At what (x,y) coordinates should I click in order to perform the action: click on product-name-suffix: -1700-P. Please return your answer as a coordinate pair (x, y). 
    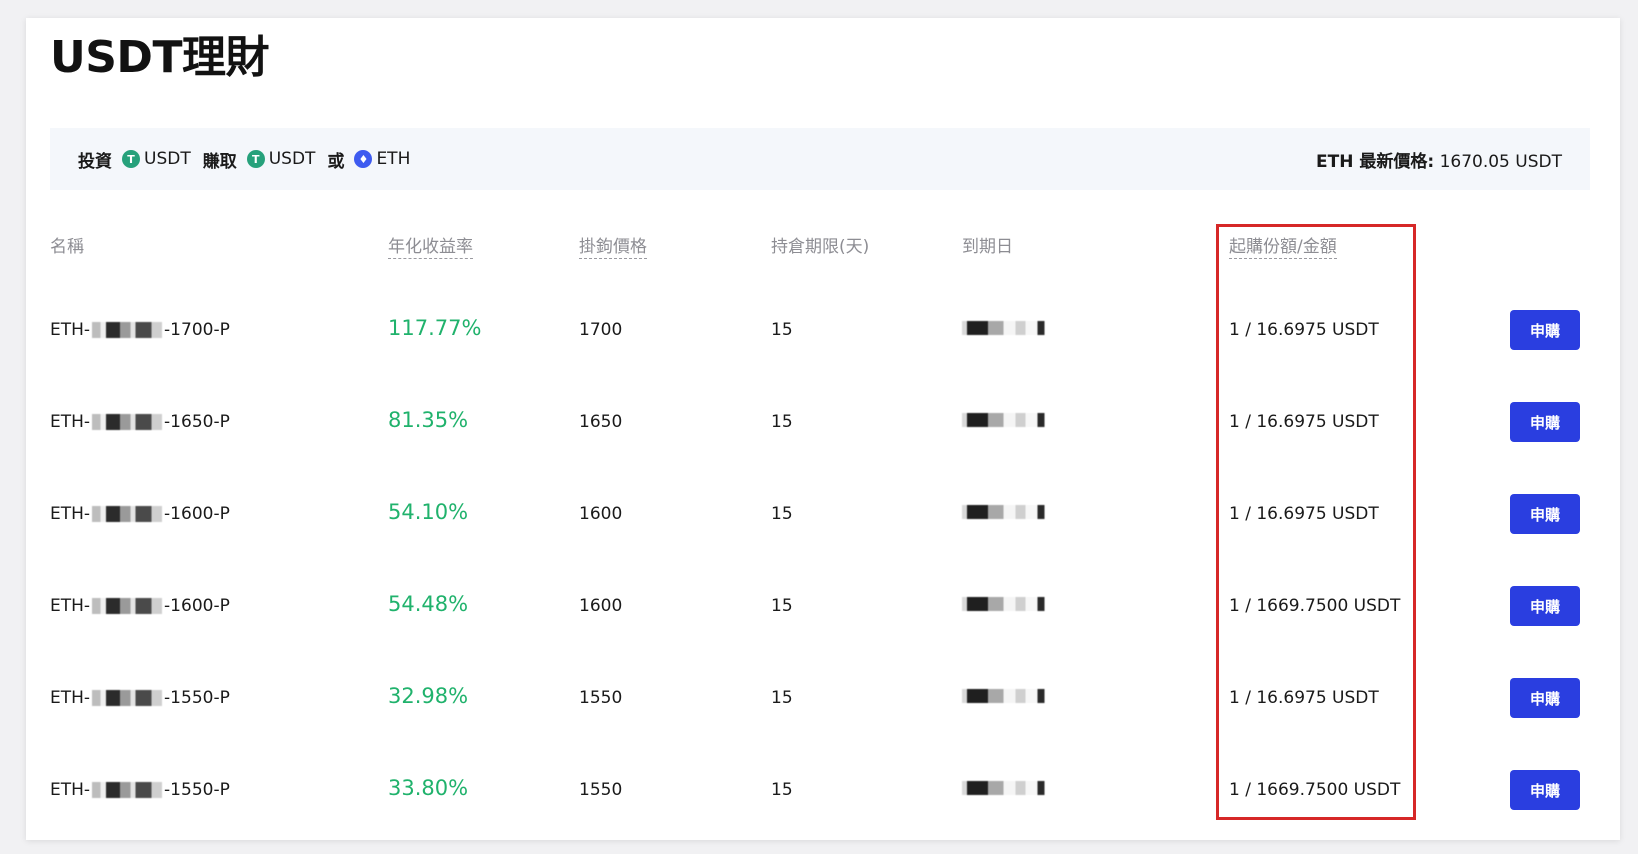
    Looking at the image, I should click on (197, 330).